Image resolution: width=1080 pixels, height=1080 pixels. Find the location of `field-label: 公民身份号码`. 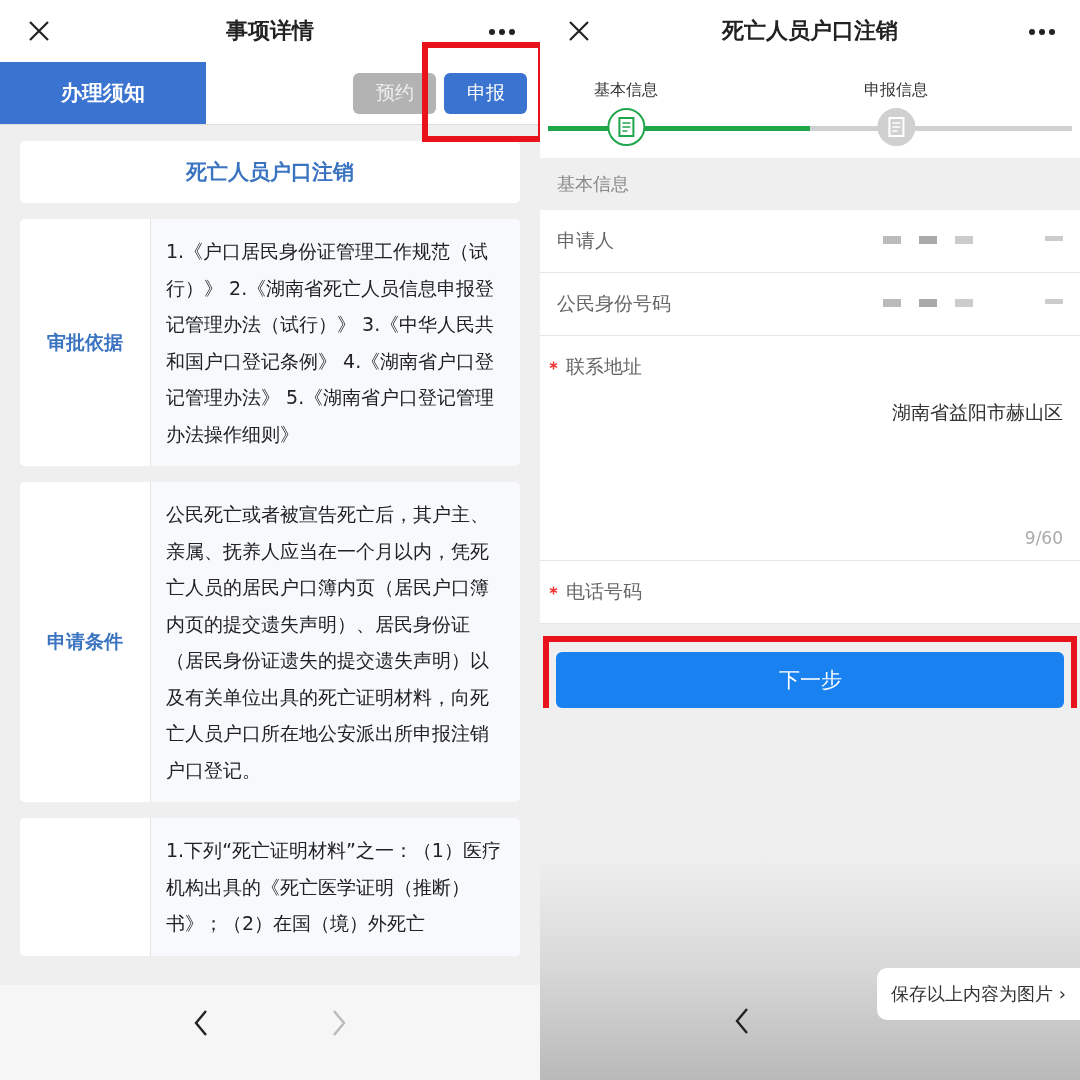

field-label: 公民身份号码 is located at coordinates (614, 303).